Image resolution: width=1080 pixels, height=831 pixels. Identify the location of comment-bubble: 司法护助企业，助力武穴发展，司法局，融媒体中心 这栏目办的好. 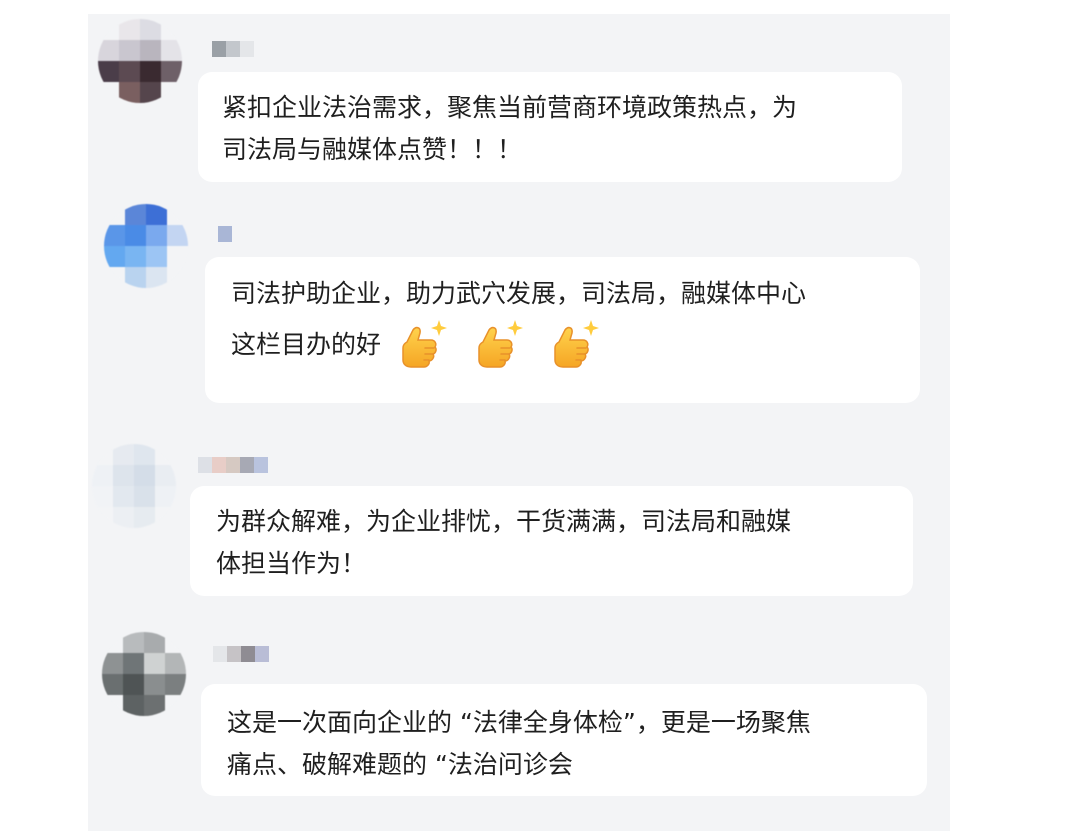
(562, 330).